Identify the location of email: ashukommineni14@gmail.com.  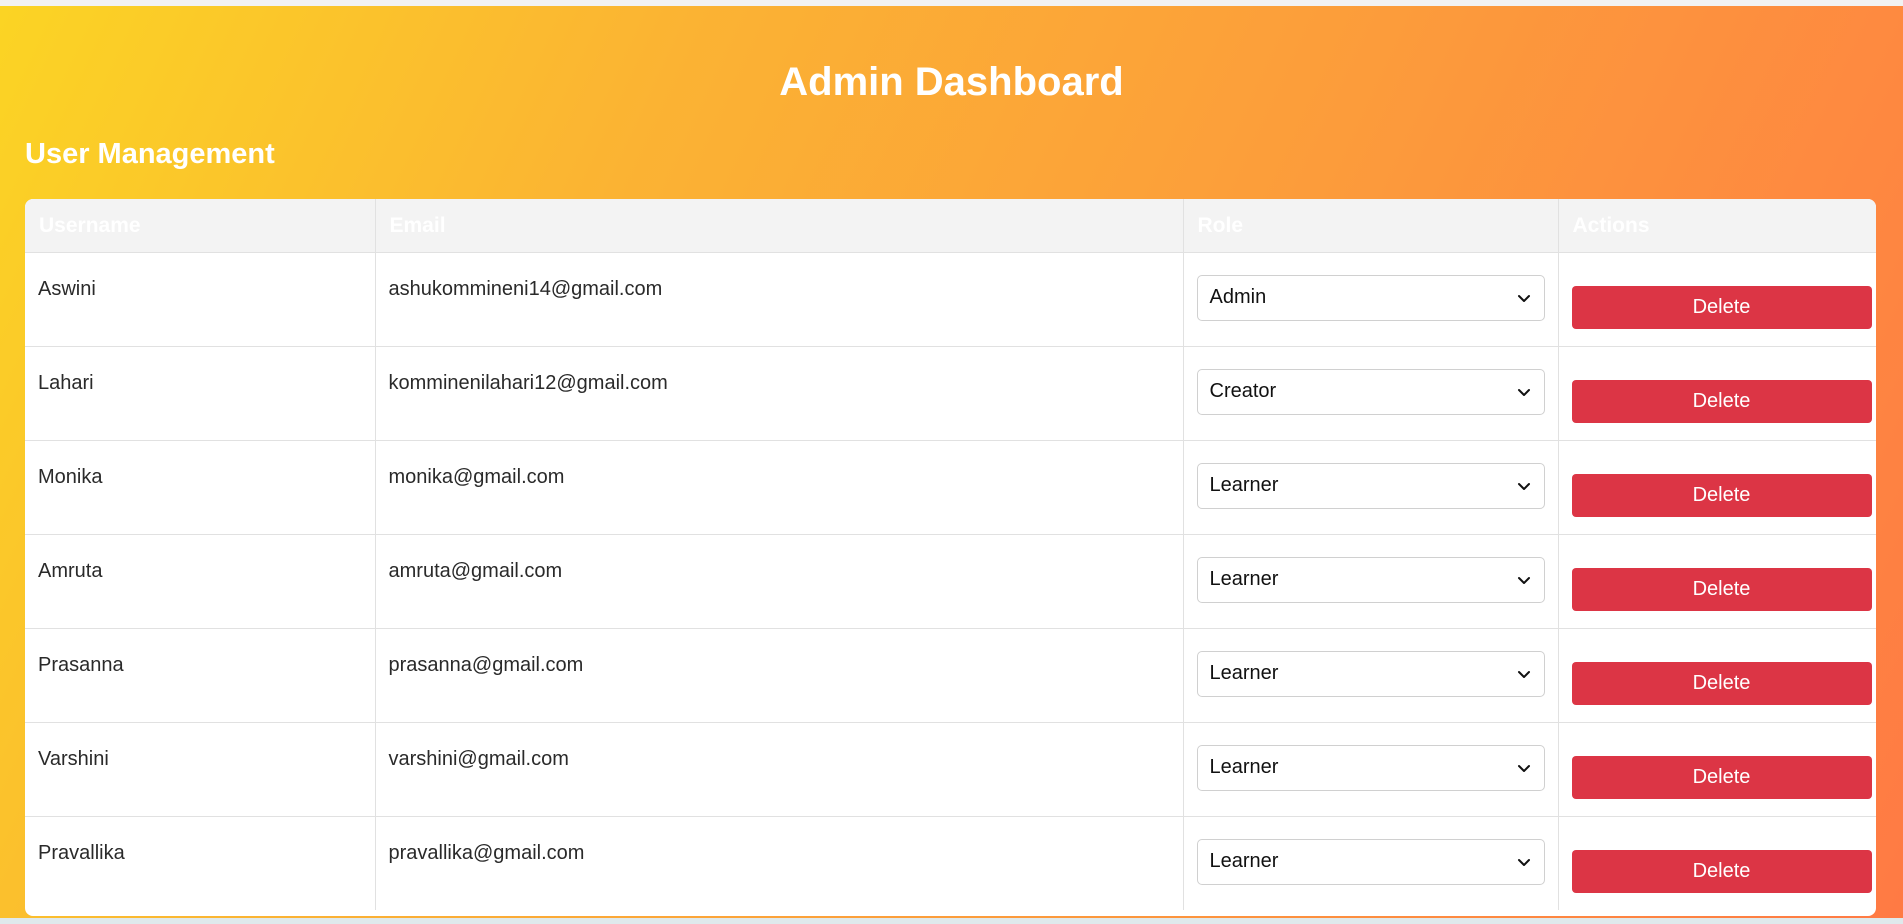
(525, 289).